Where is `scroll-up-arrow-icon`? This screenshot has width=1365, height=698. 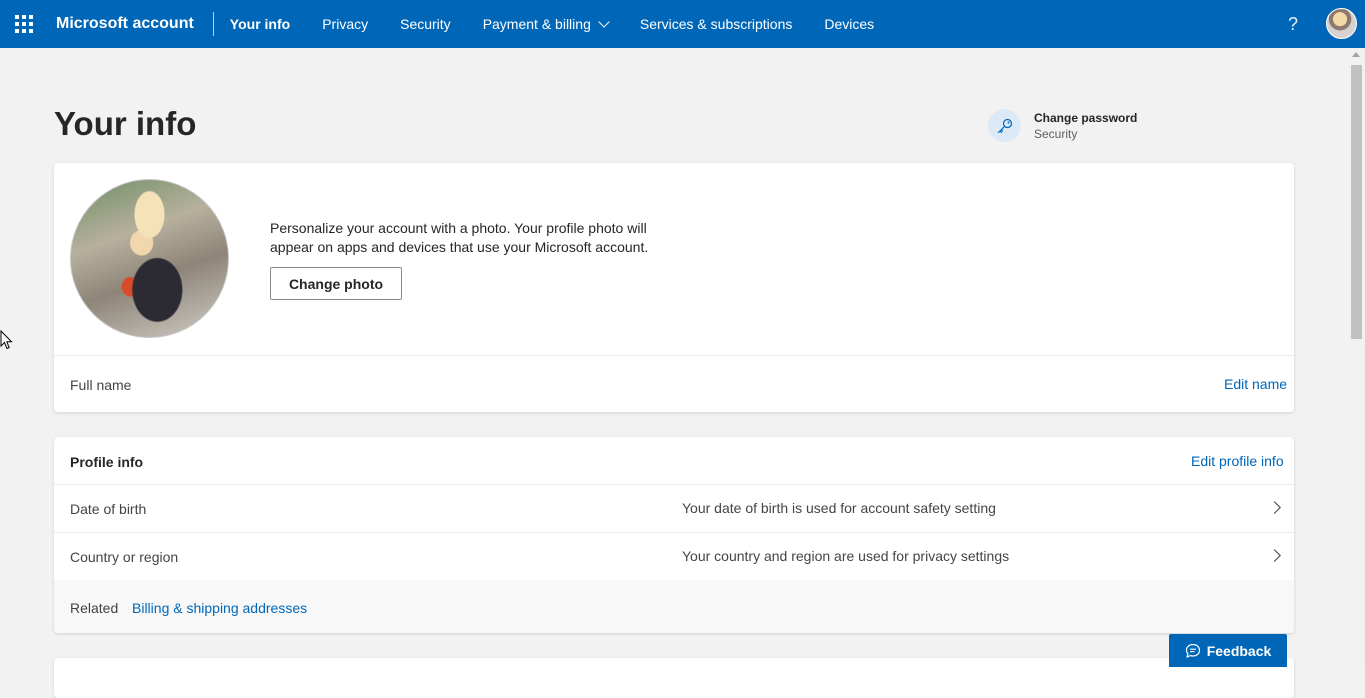
scroll-up-arrow-icon is located at coordinates (1356, 54).